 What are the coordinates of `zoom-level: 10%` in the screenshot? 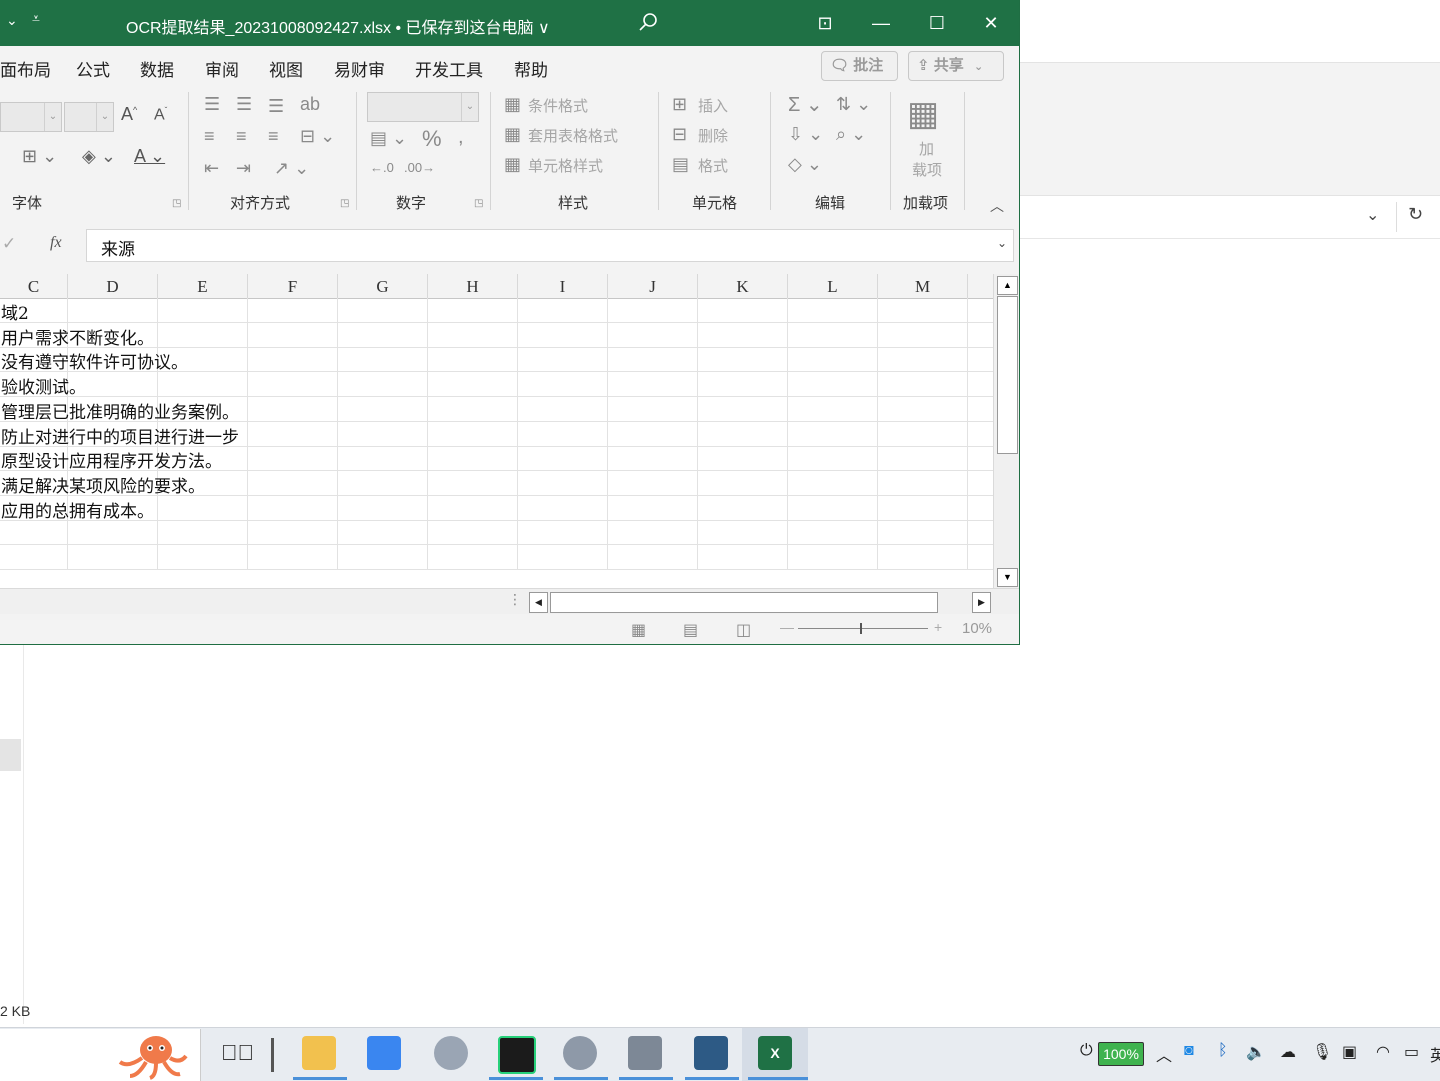 It's located at (977, 628).